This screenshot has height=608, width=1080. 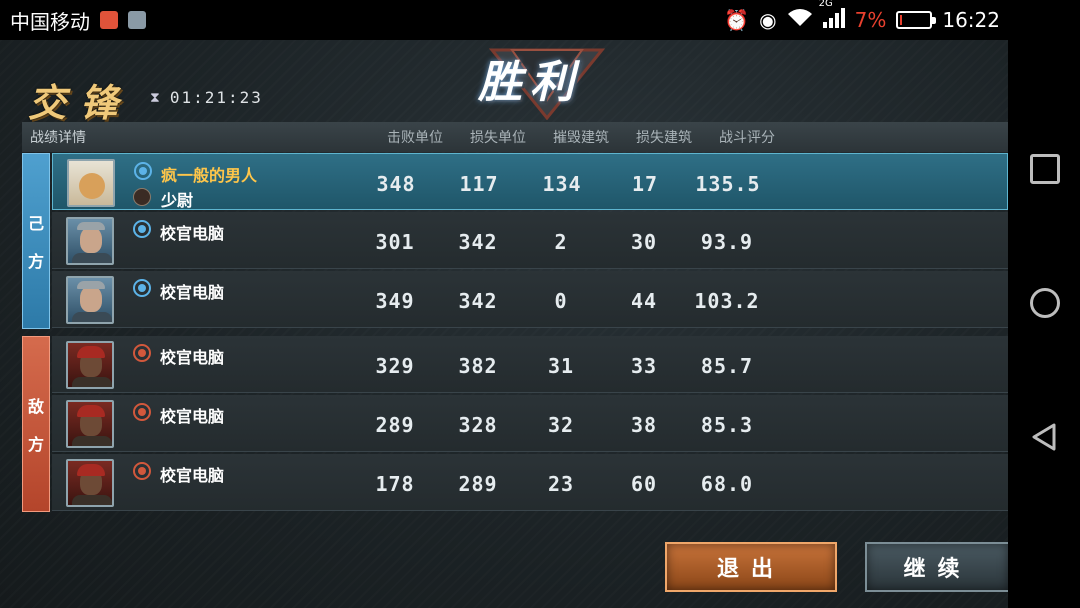 What do you see at coordinates (36, 241) in the screenshot?
I see `ally-side-label: 己 方` at bounding box center [36, 241].